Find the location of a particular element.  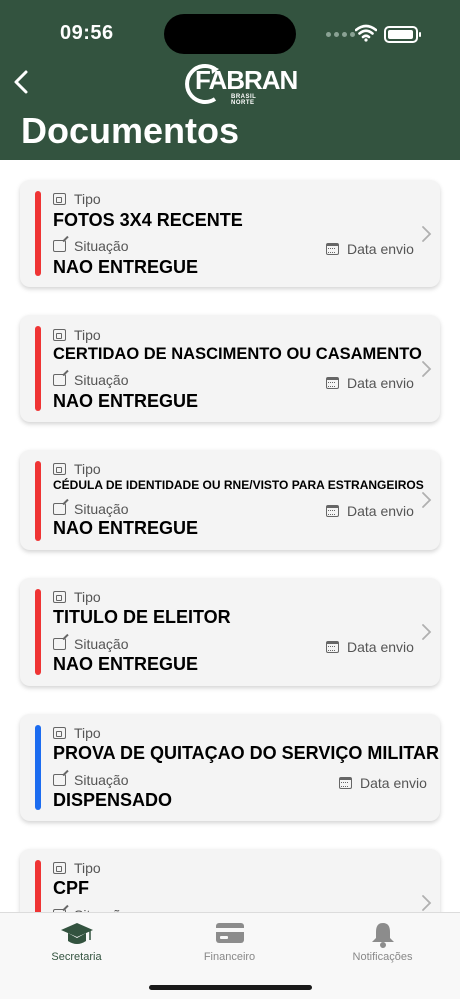

document-type-value: FOTOS 3X4 RECENTE is located at coordinates (148, 220).